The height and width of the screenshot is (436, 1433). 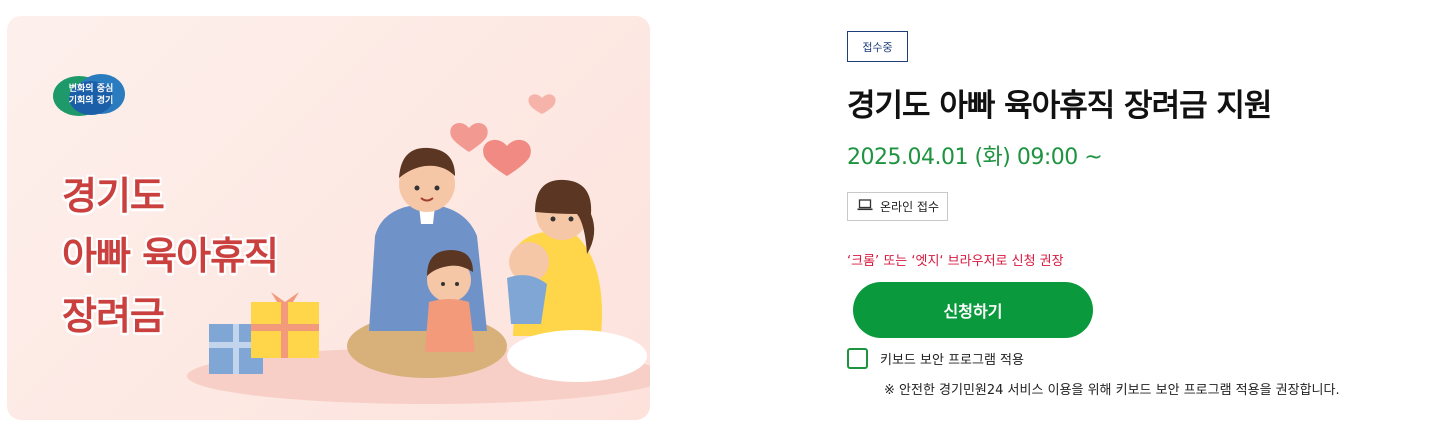 I want to click on keyboard-security-checkbox, so click(x=857, y=358).